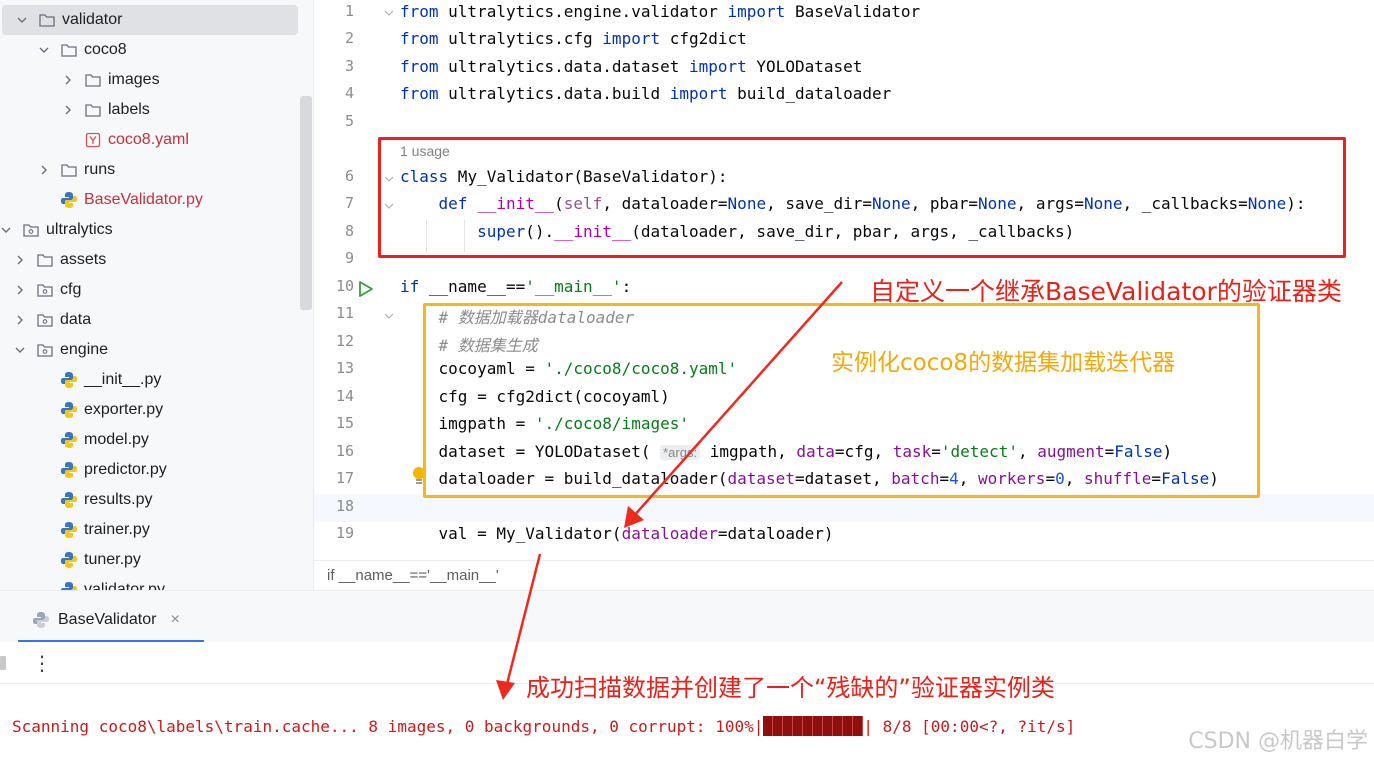 This screenshot has height=761, width=1374. Describe the element at coordinates (150, 500) in the screenshot. I see `tree-item-results-py: results.py` at that location.